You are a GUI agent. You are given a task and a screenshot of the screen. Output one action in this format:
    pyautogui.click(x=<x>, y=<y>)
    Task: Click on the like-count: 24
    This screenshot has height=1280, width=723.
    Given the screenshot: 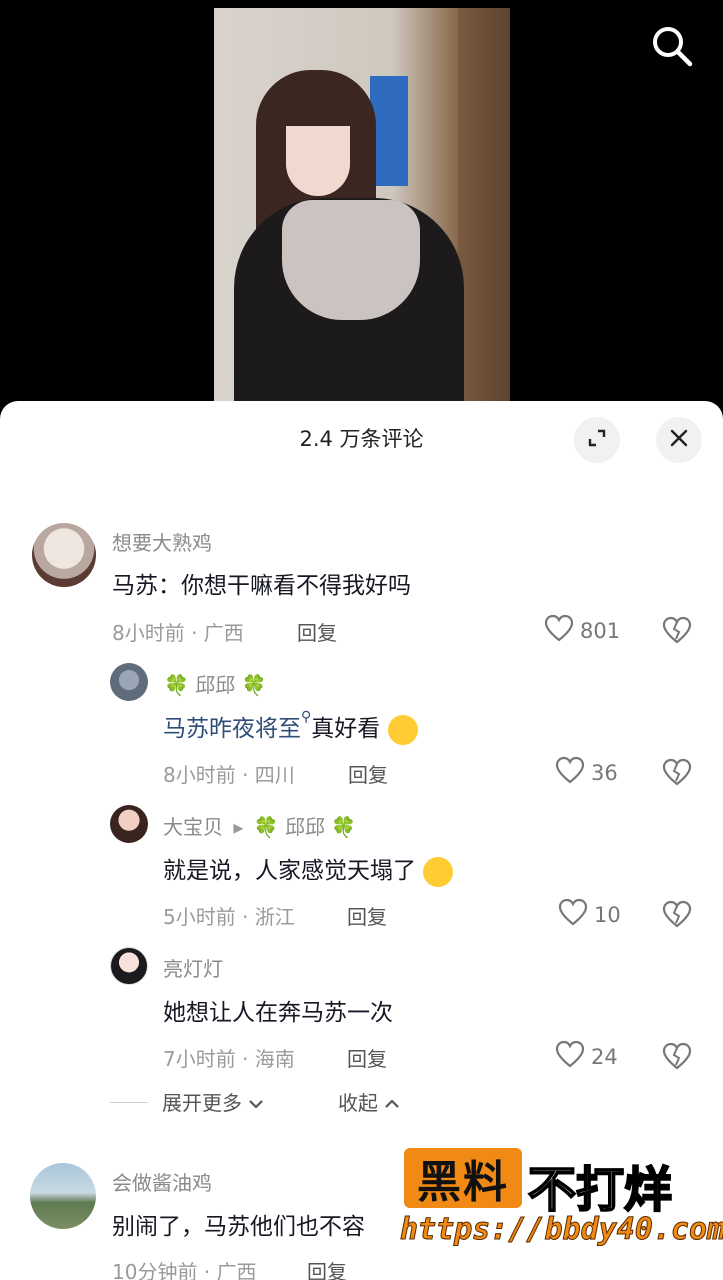 What is the action you would take?
    pyautogui.click(x=604, y=1056)
    